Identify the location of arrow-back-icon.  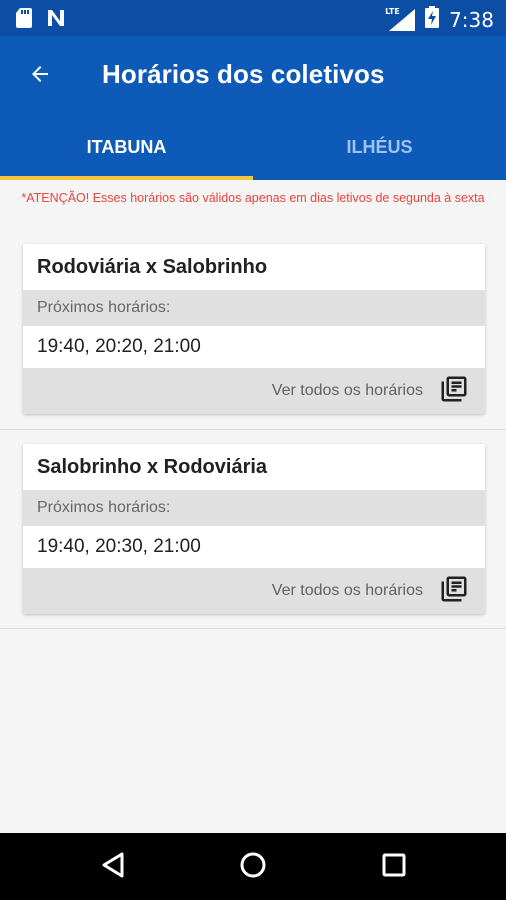
(40, 76).